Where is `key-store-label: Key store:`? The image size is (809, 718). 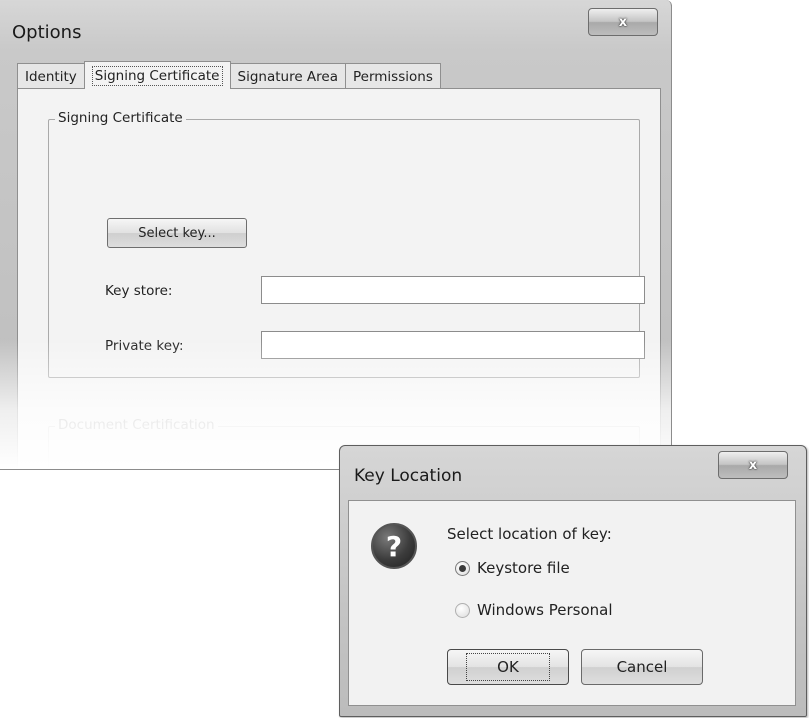
key-store-label: Key store: is located at coordinates (139, 291).